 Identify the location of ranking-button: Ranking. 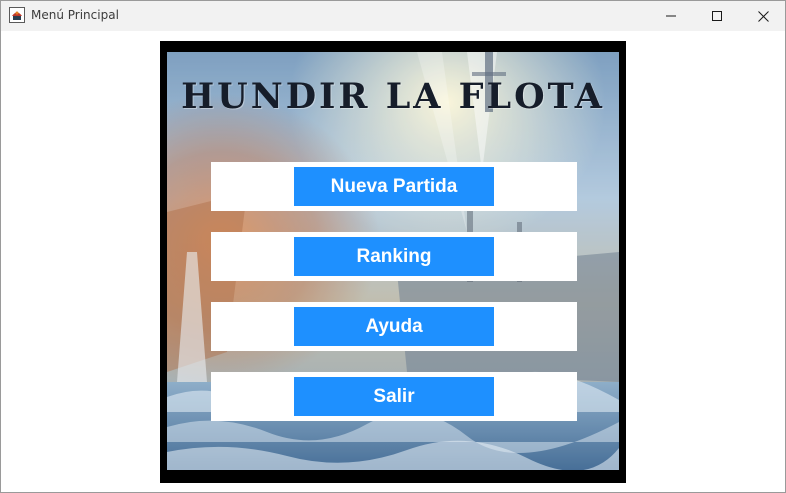
(394, 256).